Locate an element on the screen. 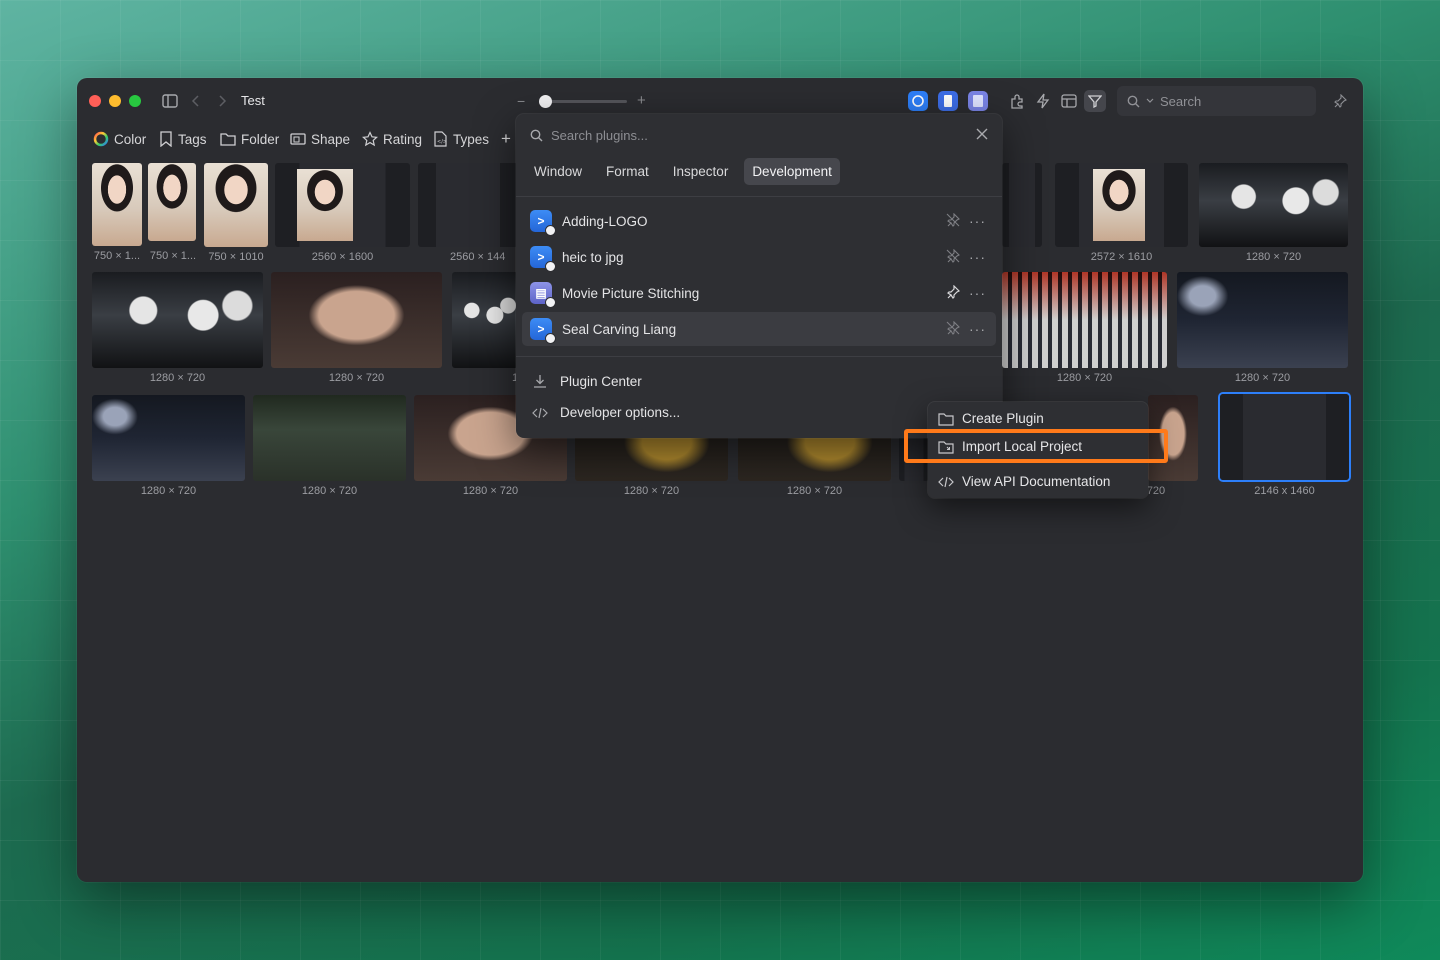 The image size is (1440, 960). plugin-name: heic to jpg is located at coordinates (593, 257).